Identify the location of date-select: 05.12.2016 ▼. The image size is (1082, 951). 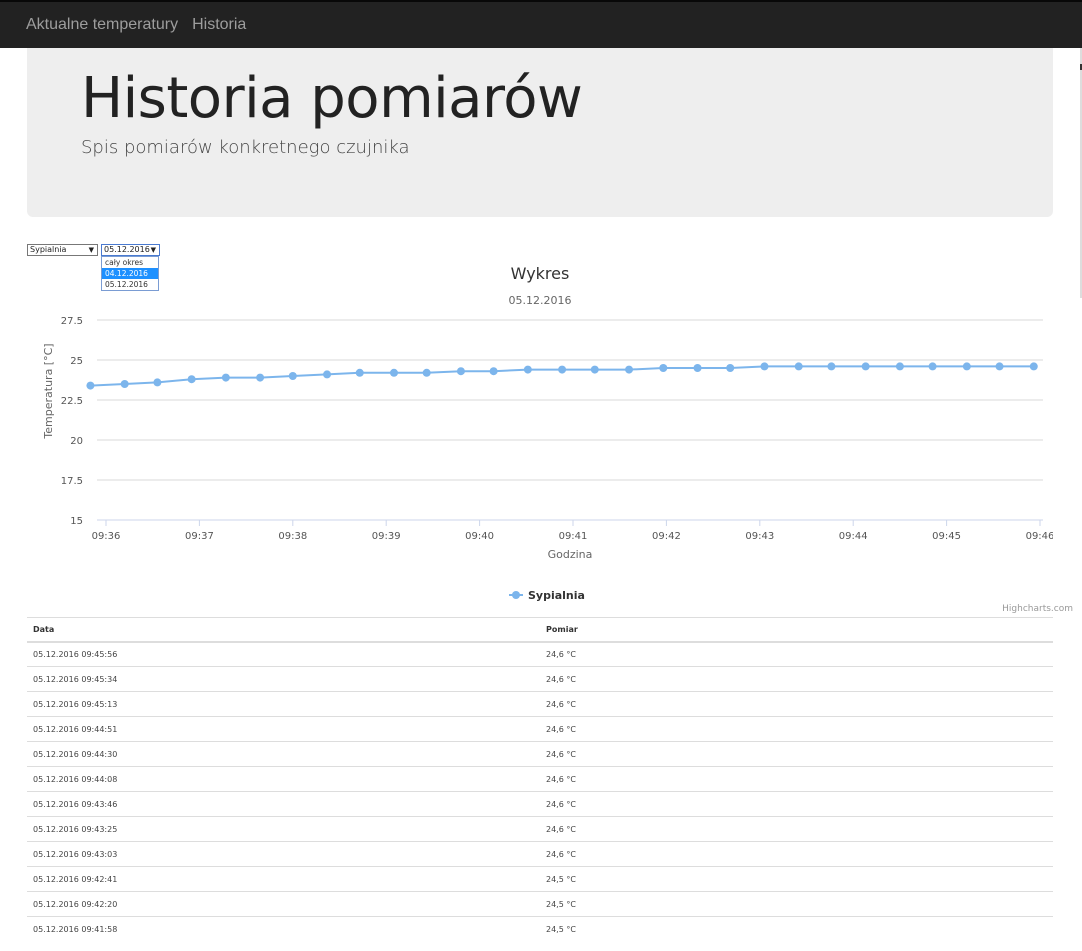
(130, 250).